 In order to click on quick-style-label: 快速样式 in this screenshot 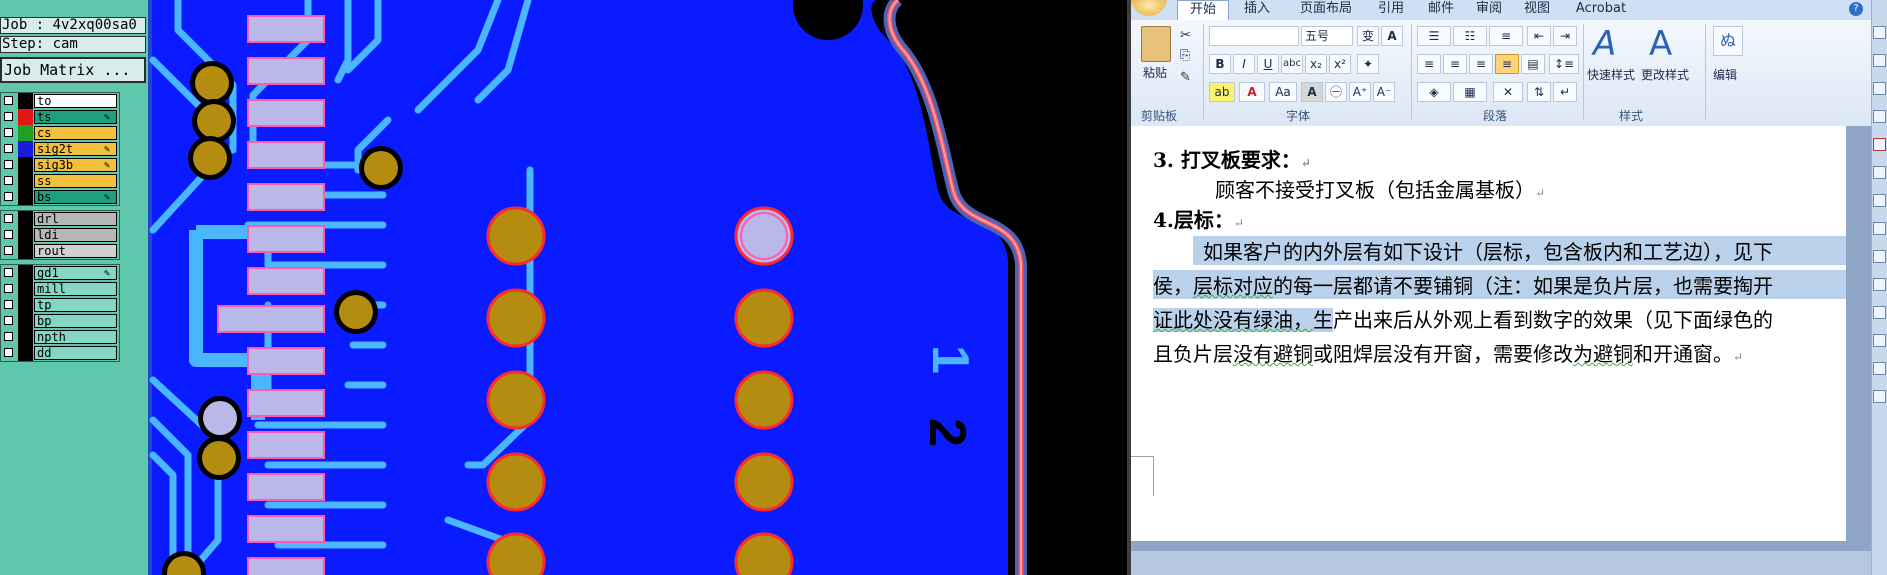, I will do `click(1611, 74)`.